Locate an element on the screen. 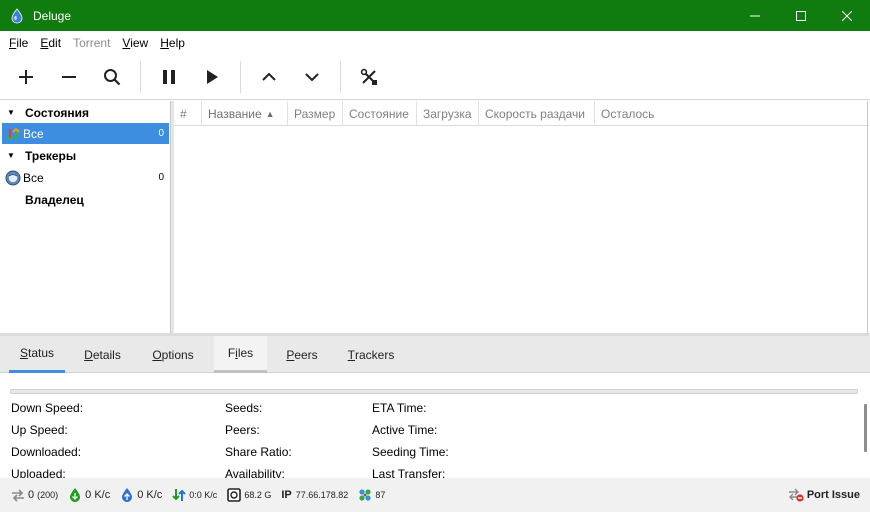 The image size is (870, 512). availability-label: Availability: is located at coordinates (255, 472).